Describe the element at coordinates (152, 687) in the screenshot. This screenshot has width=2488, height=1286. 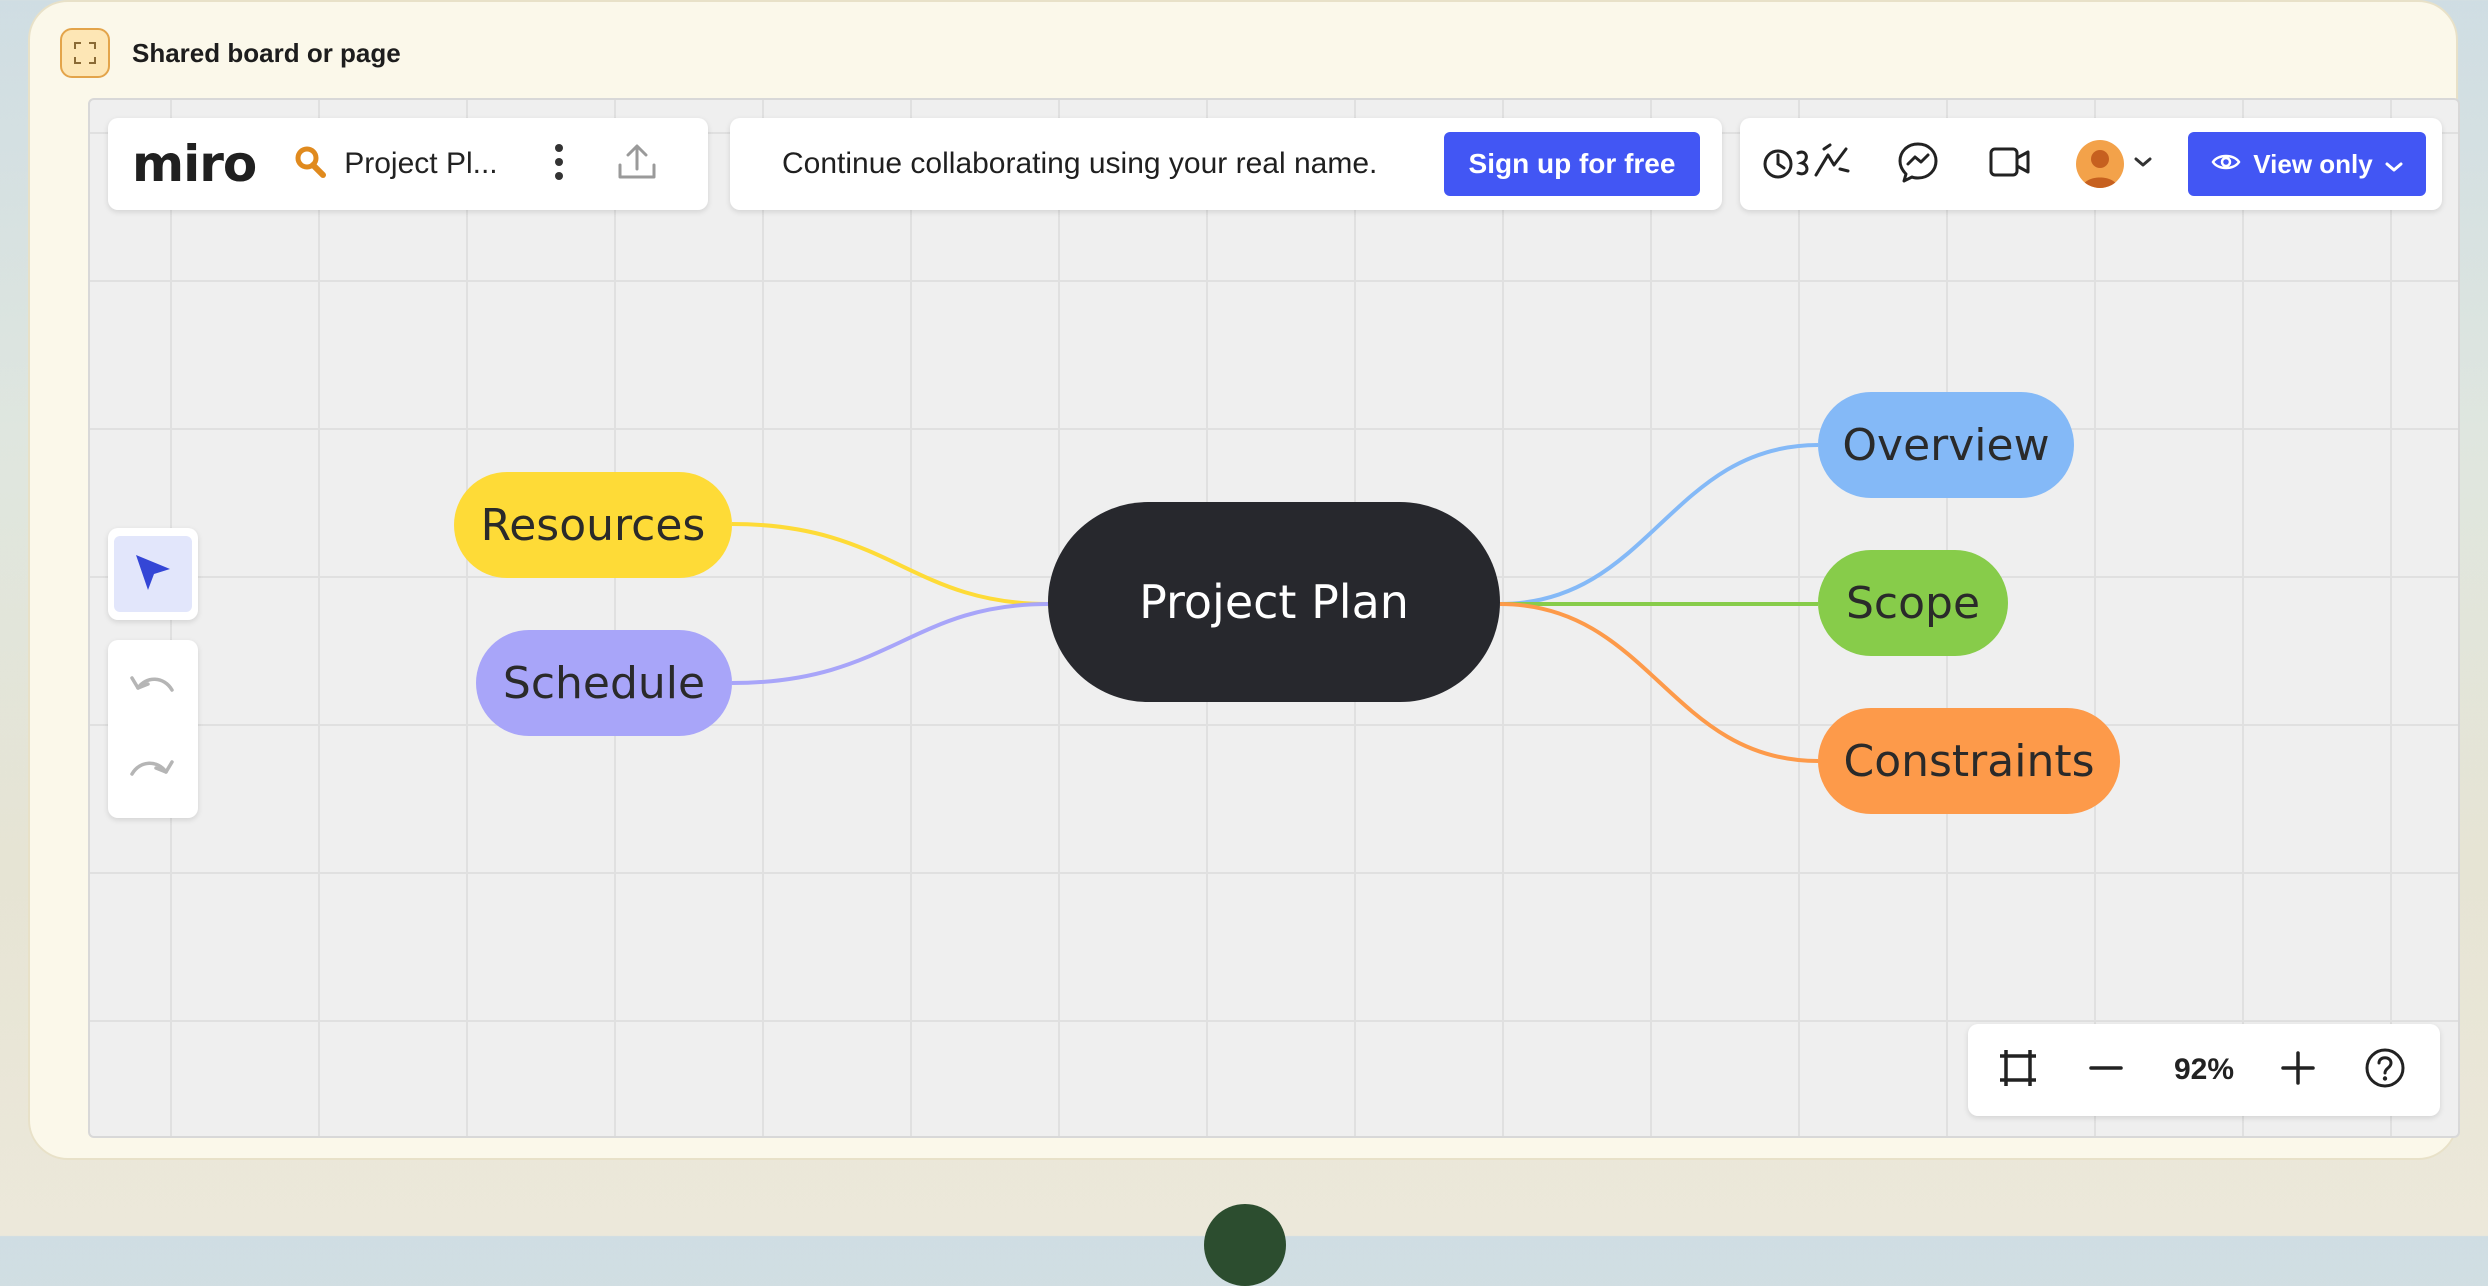
I see `undo-icon` at that location.